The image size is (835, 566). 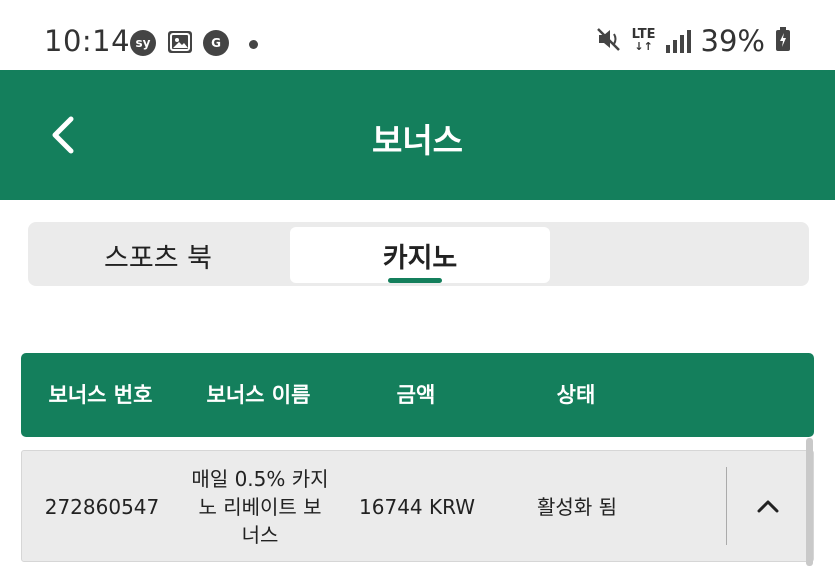 What do you see at coordinates (609, 41) in the screenshot?
I see `mute-icon` at bounding box center [609, 41].